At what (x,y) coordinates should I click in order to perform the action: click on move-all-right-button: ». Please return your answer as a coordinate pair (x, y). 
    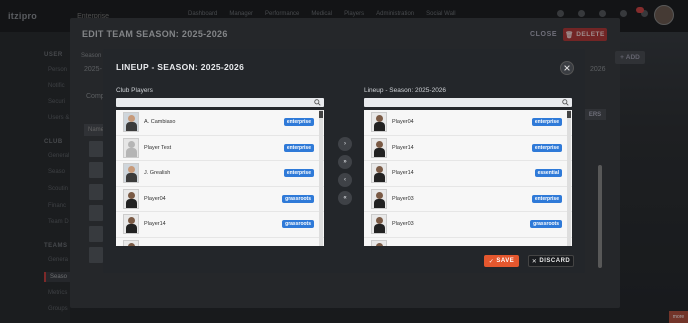
    Looking at the image, I should click on (345, 162).